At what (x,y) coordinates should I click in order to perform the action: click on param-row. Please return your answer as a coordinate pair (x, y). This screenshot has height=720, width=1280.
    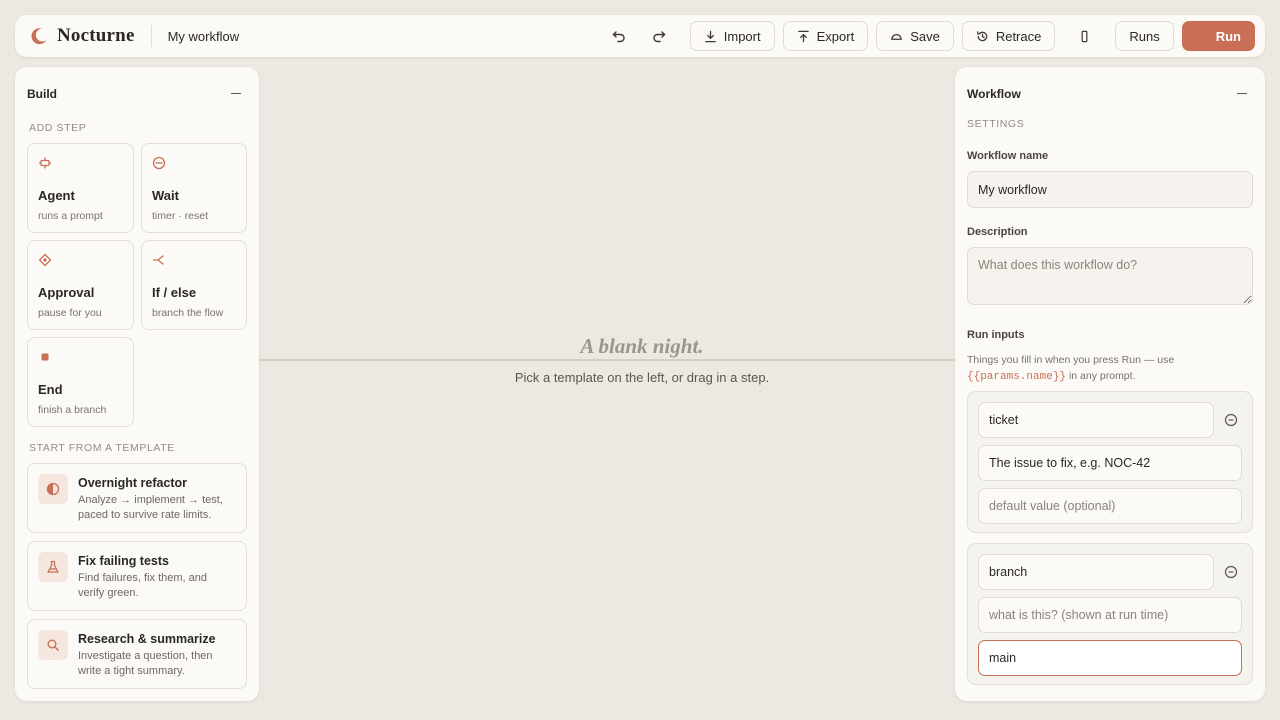
    Looking at the image, I should click on (1110, 572).